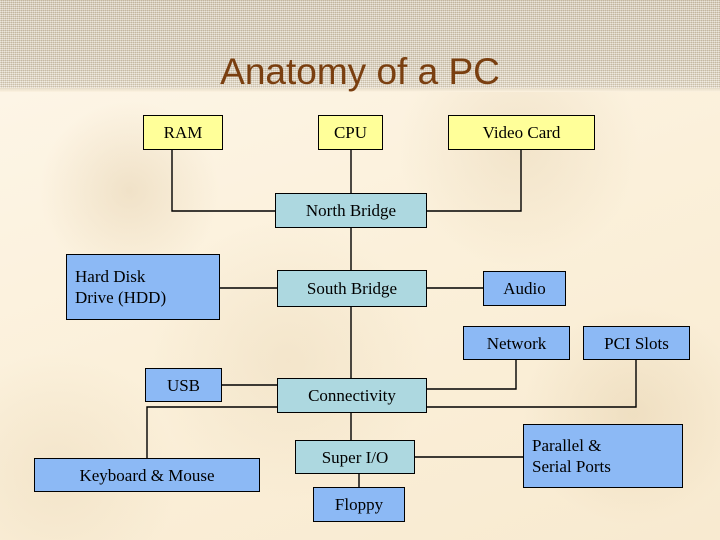 This screenshot has height=540, width=720. I want to click on diagram-node-label: Network, so click(516, 343).